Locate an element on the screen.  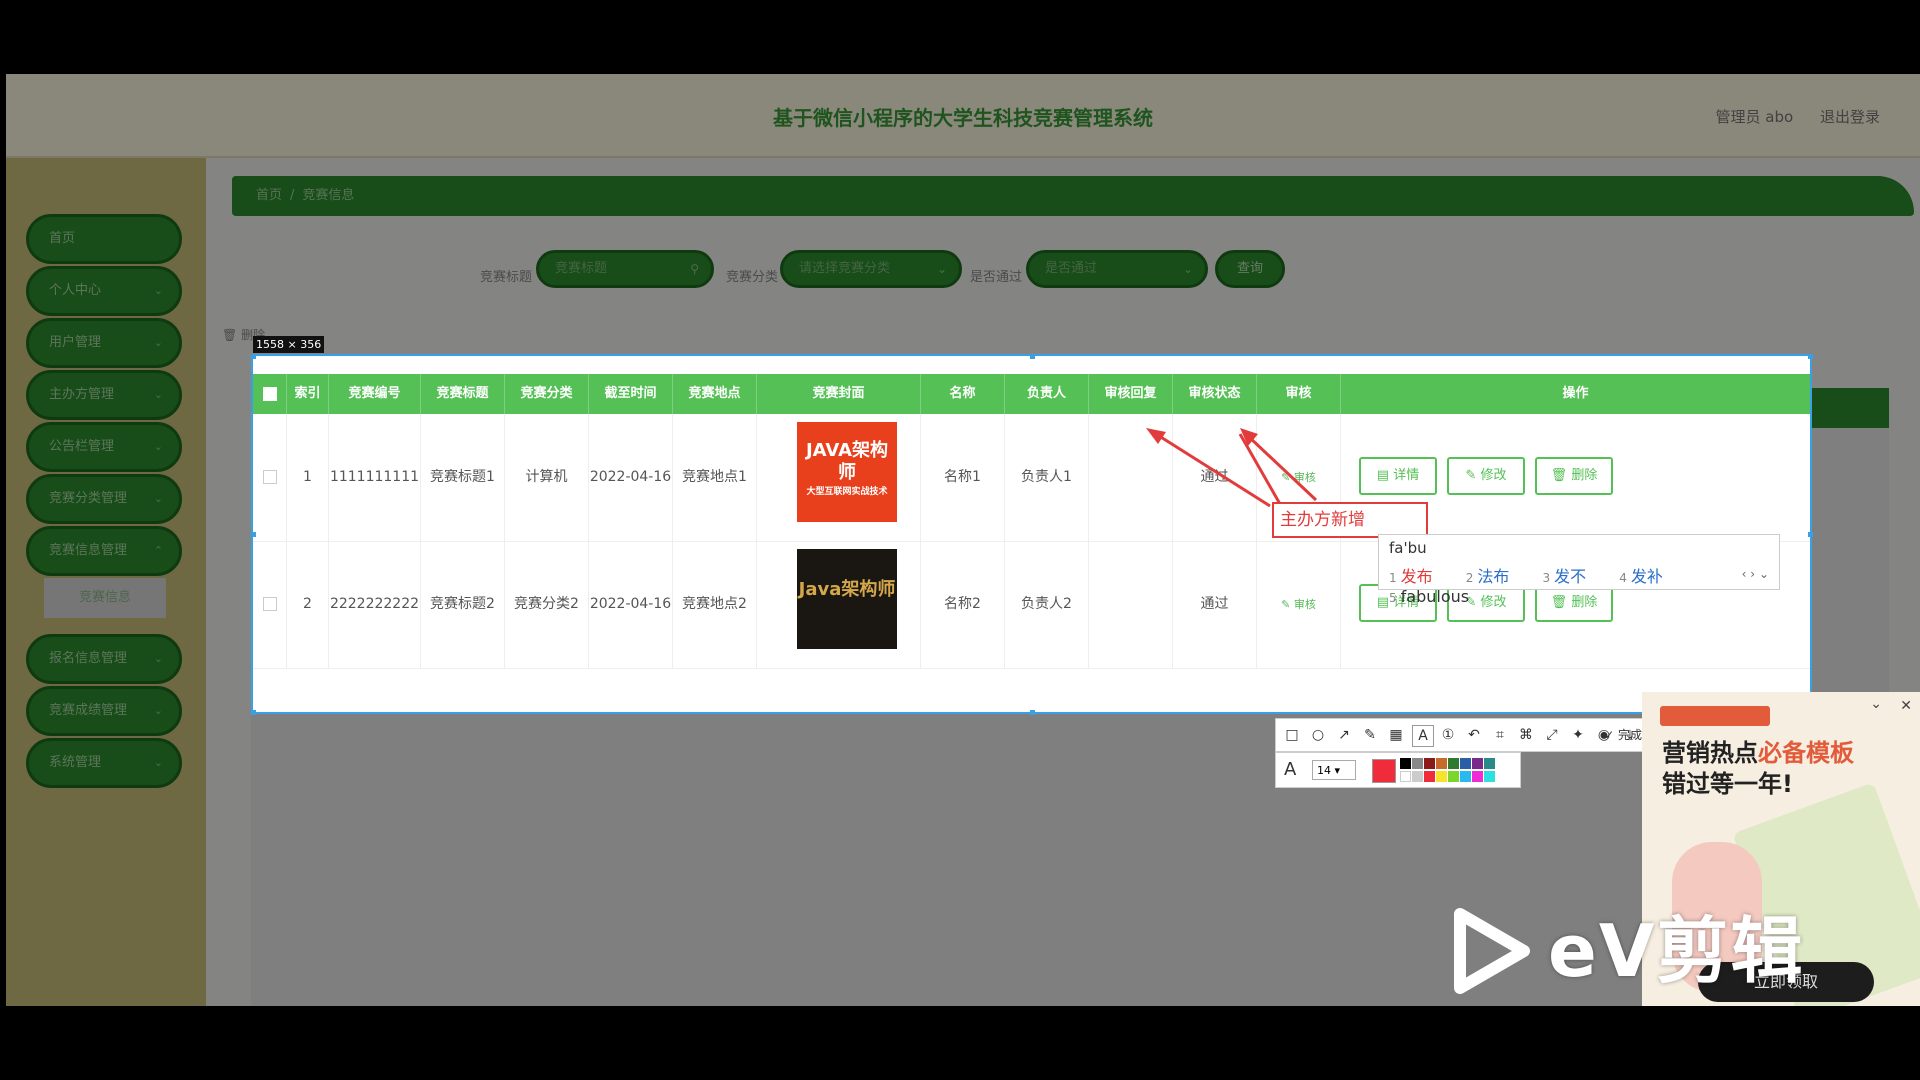
ime-composition: fa'bu is located at coordinates (1408, 548).